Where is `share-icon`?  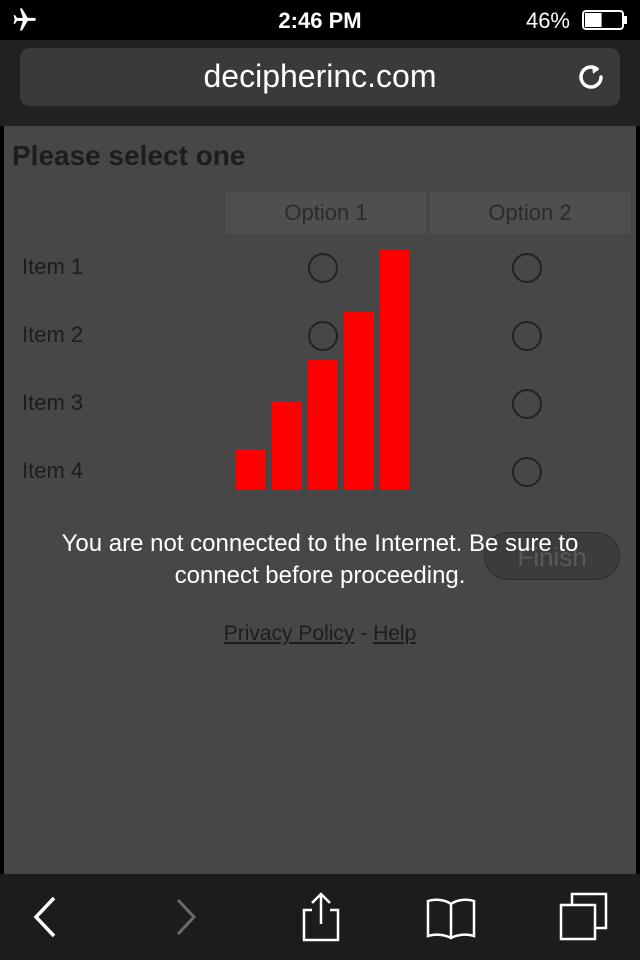 share-icon is located at coordinates (321, 917).